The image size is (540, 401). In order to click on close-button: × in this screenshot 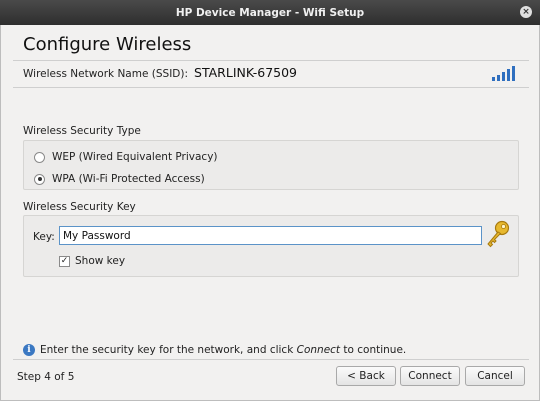, I will do `click(526, 12)`.